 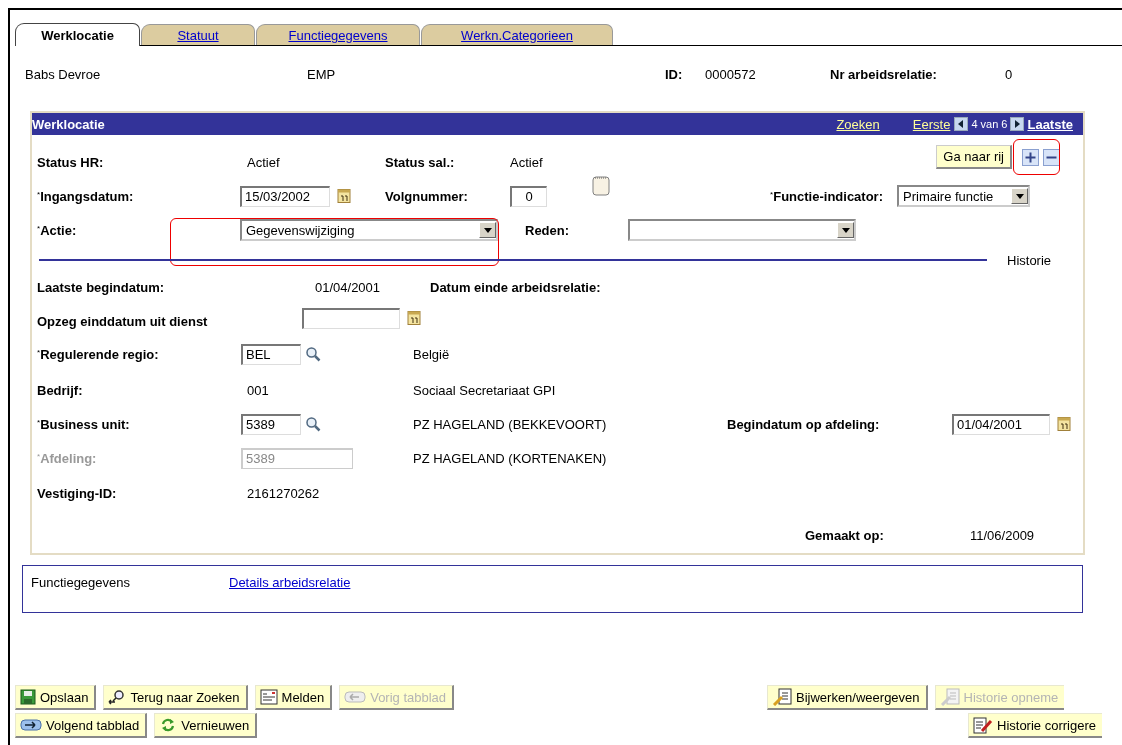 What do you see at coordinates (1002, 535) in the screenshot?
I see `field-value: 11/06/2009` at bounding box center [1002, 535].